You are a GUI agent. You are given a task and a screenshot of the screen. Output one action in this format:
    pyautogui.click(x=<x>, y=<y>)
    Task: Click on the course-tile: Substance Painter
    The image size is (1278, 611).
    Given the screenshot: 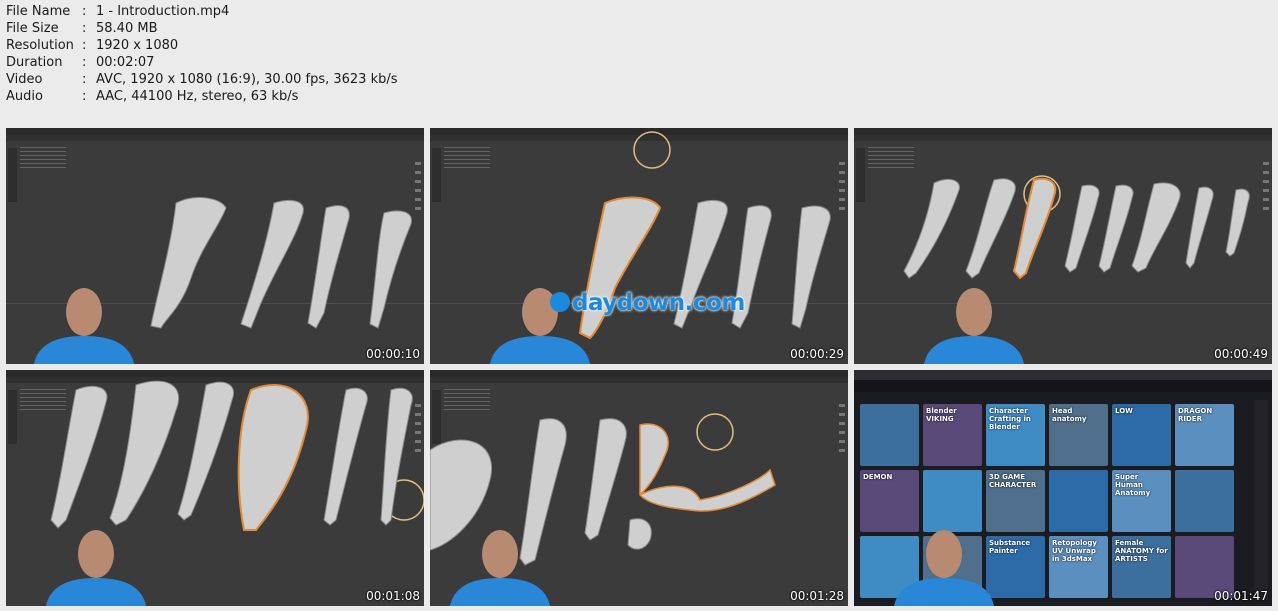 What is the action you would take?
    pyautogui.click(x=1015, y=567)
    